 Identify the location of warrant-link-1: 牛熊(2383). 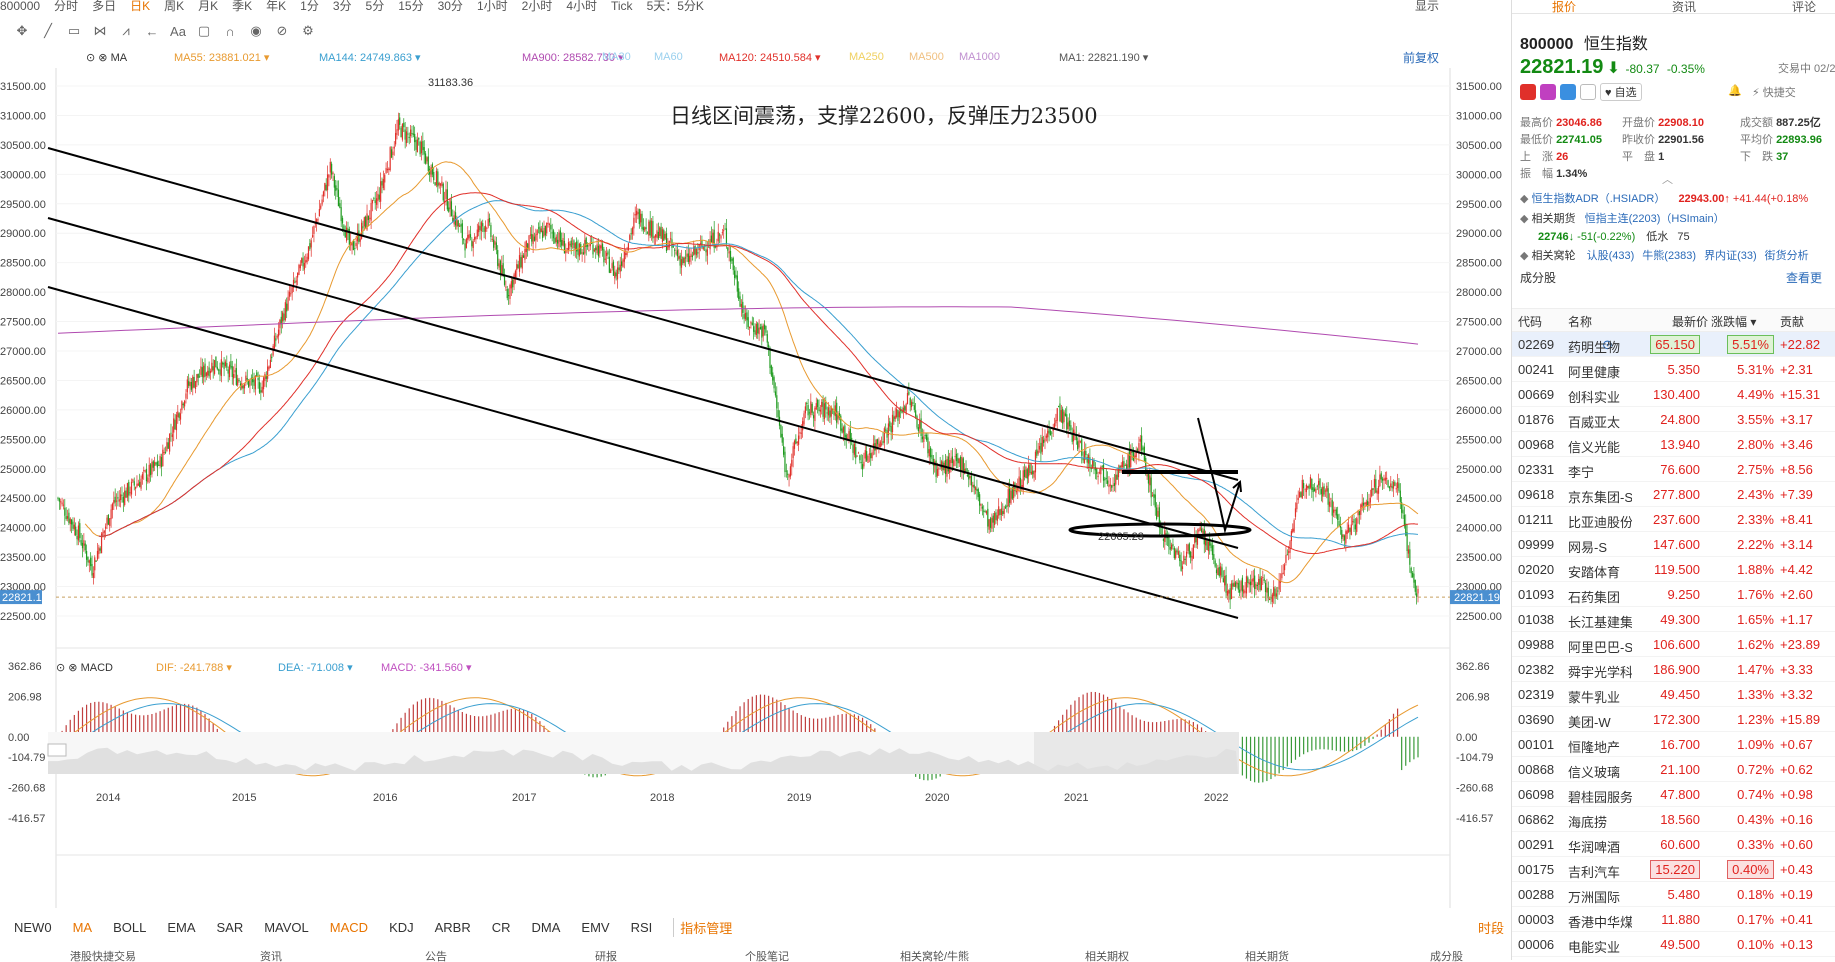
(1669, 256).